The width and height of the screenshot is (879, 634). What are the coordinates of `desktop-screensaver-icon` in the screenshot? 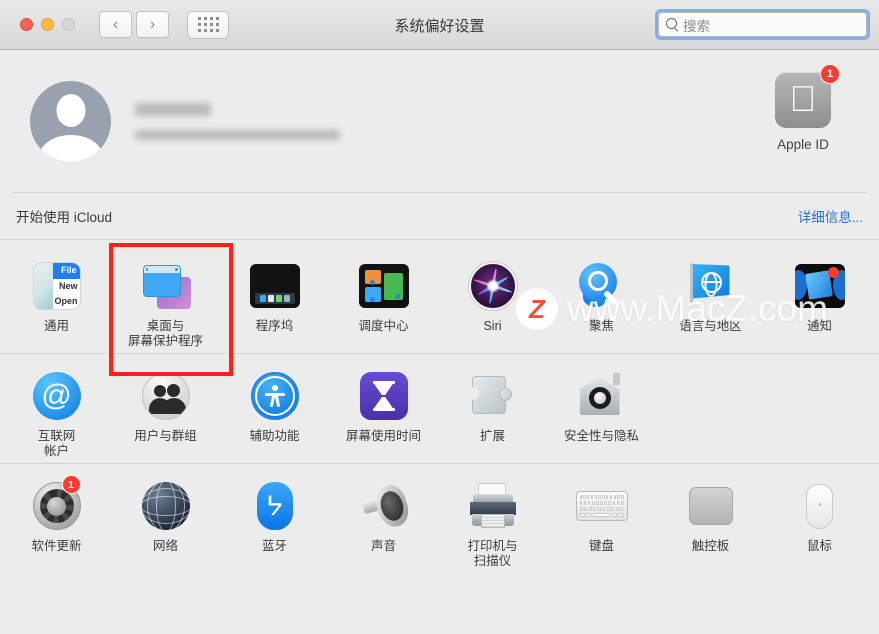 It's located at (166, 286).